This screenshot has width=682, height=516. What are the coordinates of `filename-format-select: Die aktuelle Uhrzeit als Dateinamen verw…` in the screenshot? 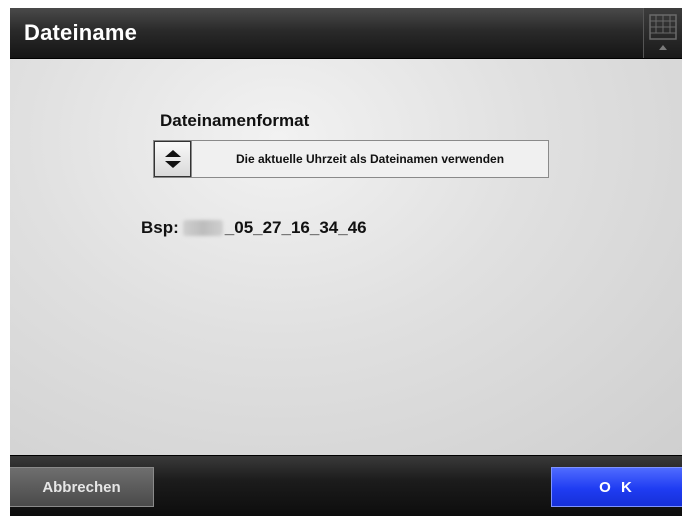 It's located at (351, 159).